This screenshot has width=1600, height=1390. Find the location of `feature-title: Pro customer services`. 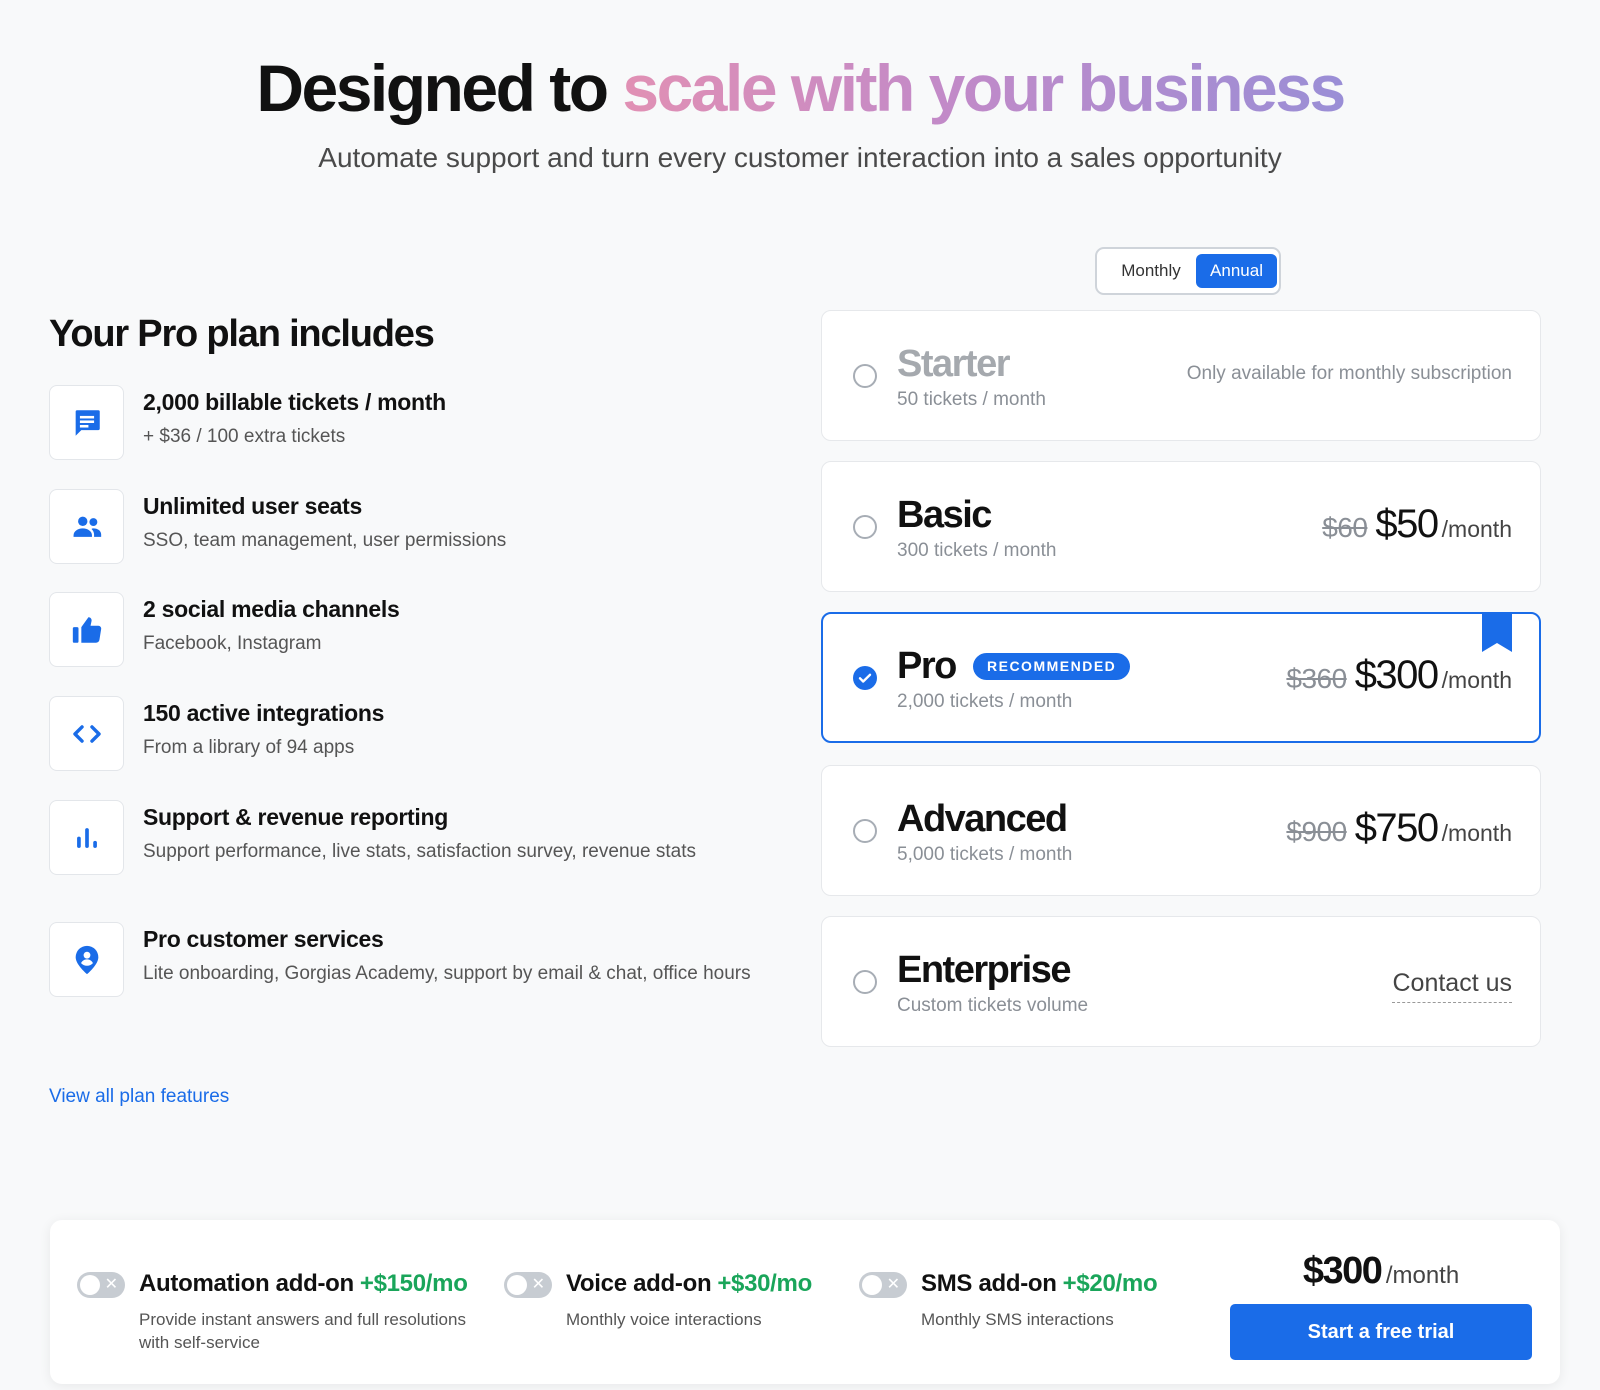

feature-title: Pro customer services is located at coordinates (263, 939).